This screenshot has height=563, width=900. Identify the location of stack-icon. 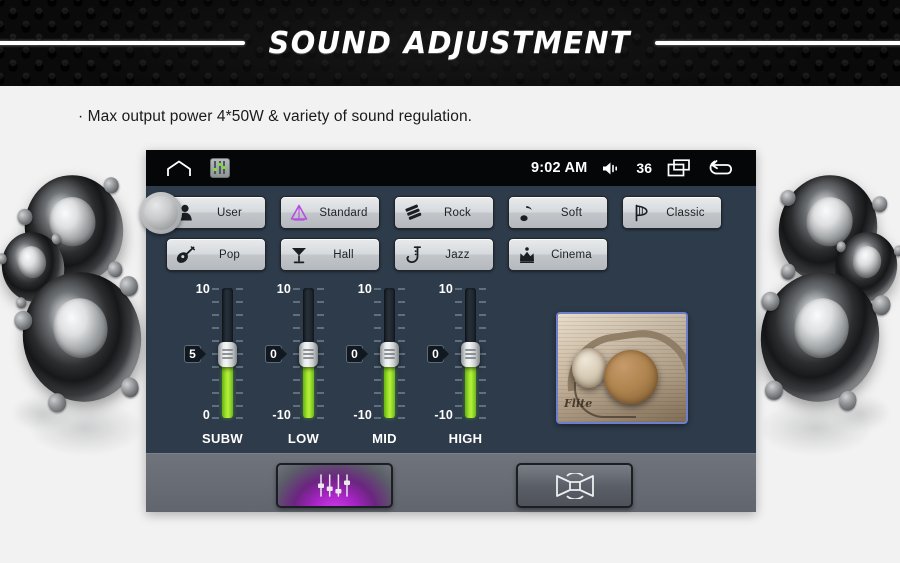
(413, 213).